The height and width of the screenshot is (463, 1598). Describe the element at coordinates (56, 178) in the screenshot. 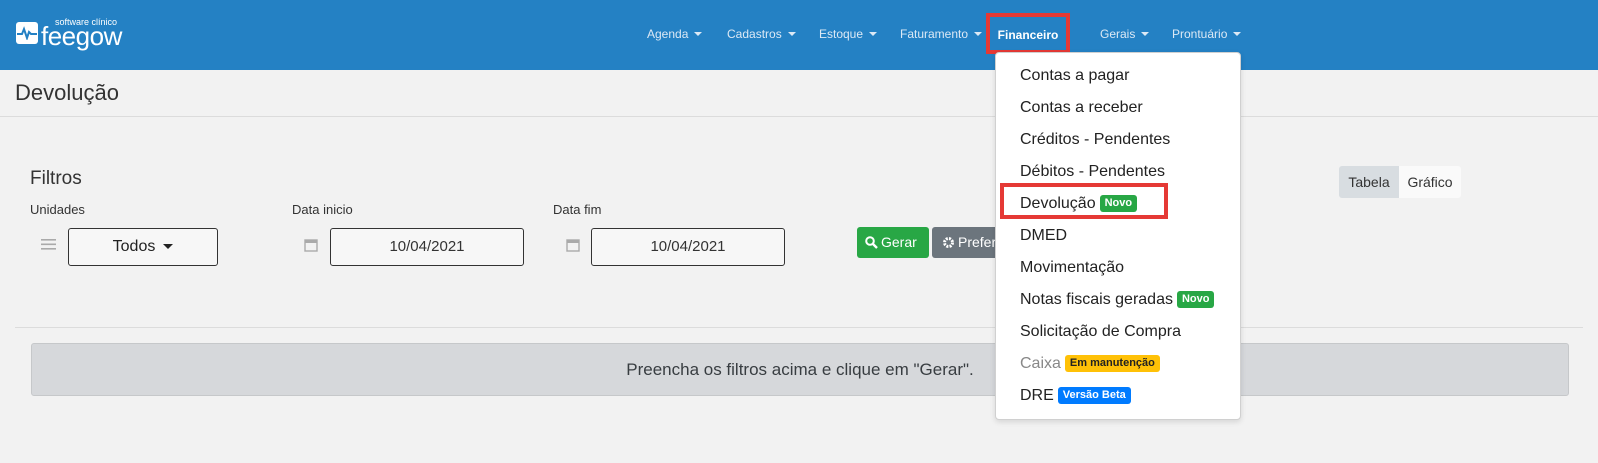

I see `filters-heading: Filtros` at that location.